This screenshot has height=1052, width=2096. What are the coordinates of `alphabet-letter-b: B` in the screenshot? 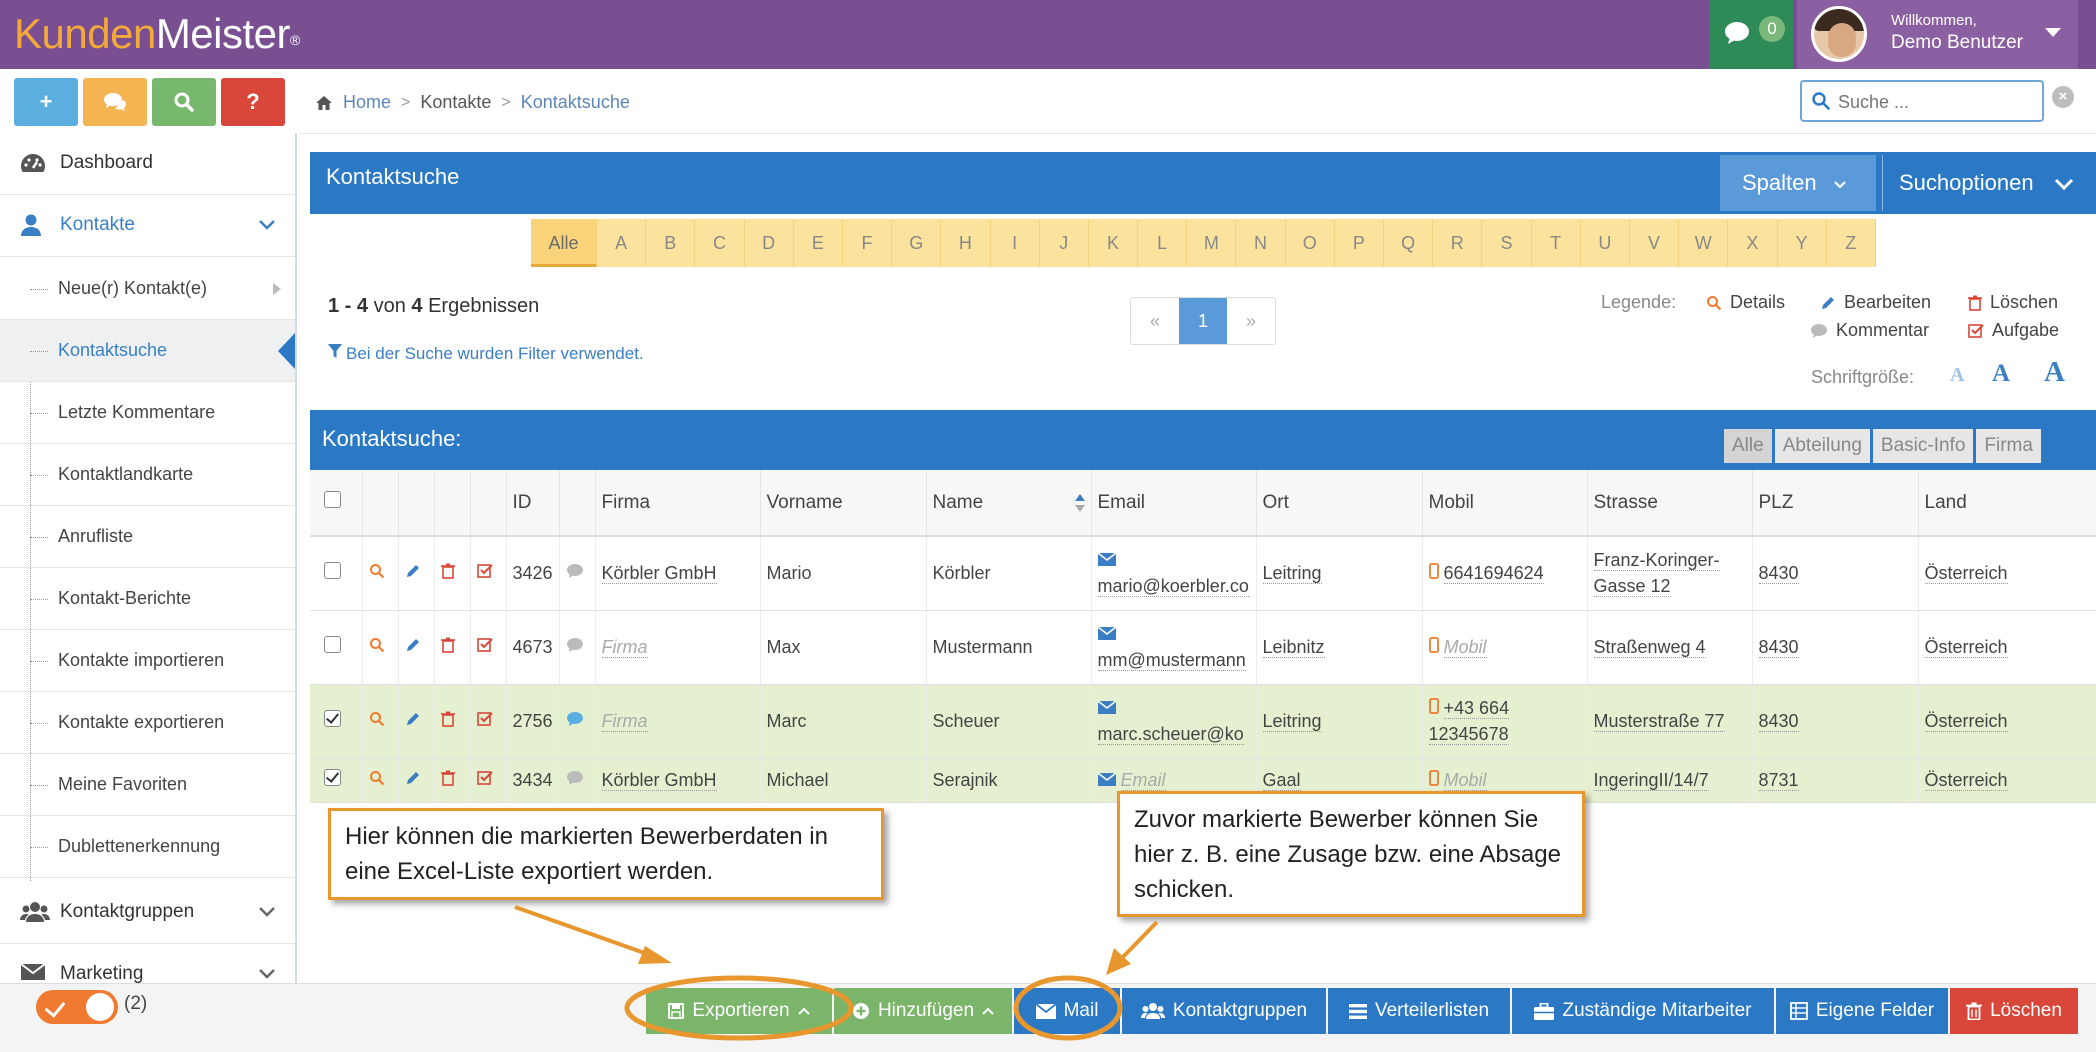 It's located at (671, 243).